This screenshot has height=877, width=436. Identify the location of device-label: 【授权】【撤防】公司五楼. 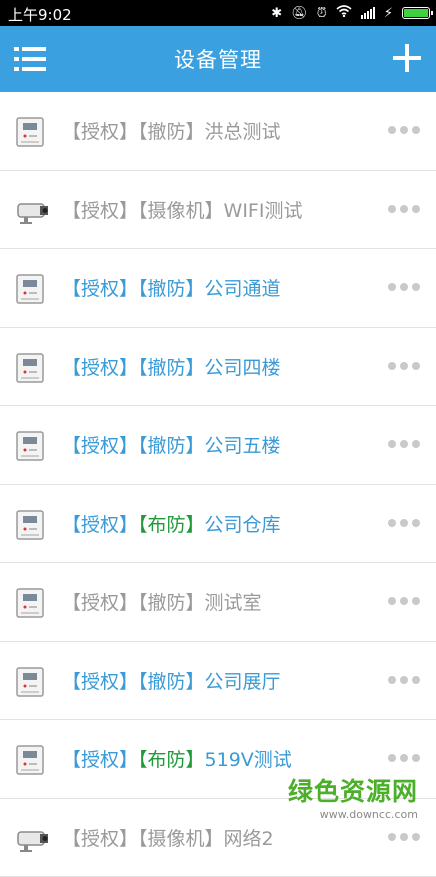
(171, 444).